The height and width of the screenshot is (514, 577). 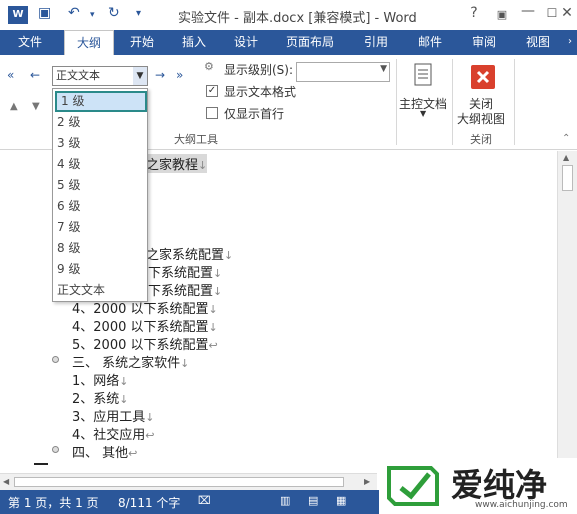 I want to click on tab-home: 开始, so click(x=142, y=42).